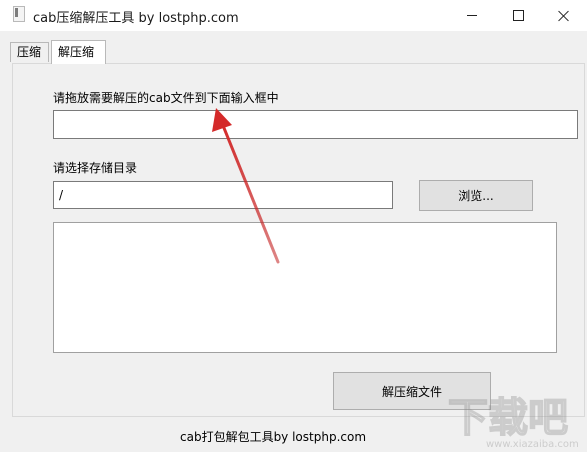  What do you see at coordinates (532, 444) in the screenshot?
I see `svg-text: www.xiazaiba.com` at bounding box center [532, 444].